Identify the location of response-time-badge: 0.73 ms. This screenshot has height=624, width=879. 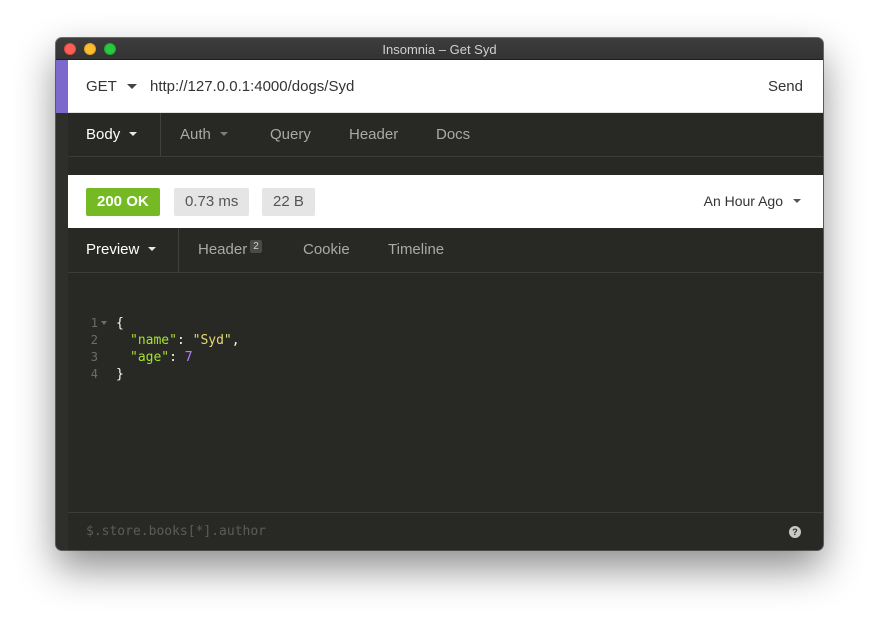
(212, 202).